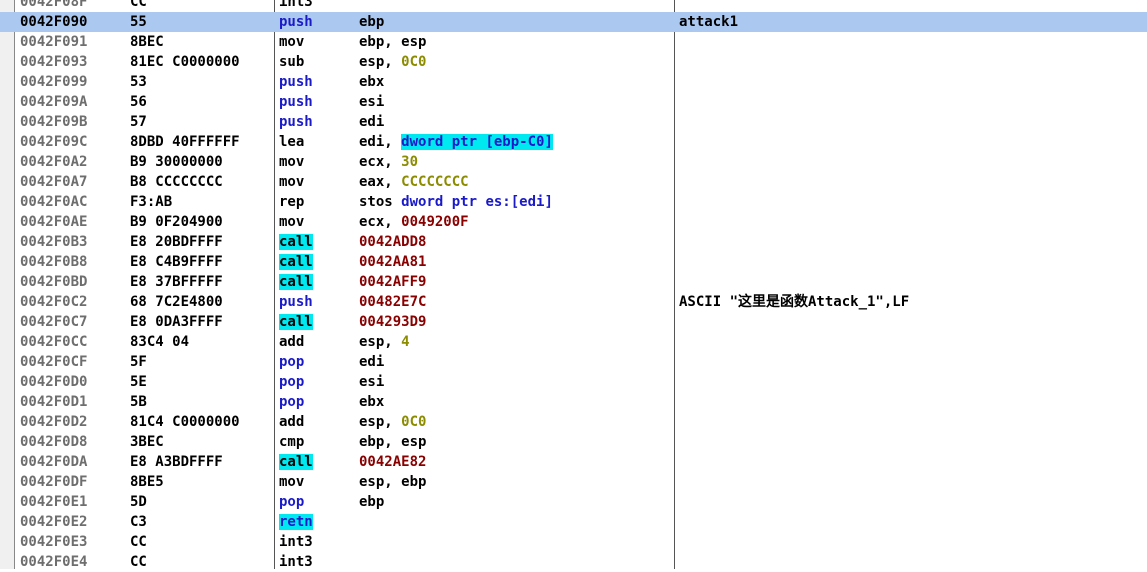 This screenshot has height=572, width=1147. Describe the element at coordinates (54, 122) in the screenshot. I see `address-cell: 0042F09B` at that location.